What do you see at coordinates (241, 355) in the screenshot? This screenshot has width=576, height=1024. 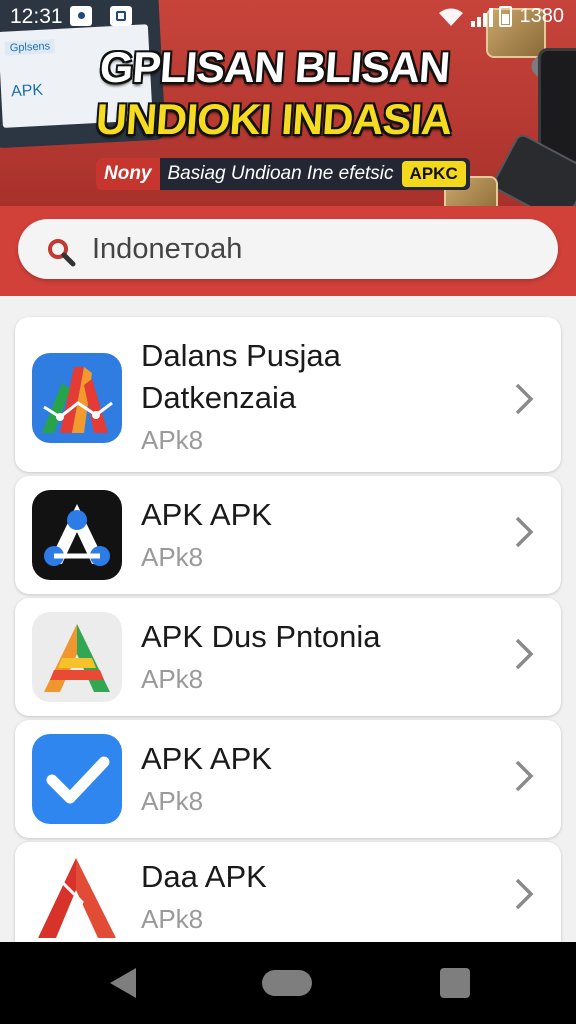 I see `app-title: Dalans Pusjaa` at bounding box center [241, 355].